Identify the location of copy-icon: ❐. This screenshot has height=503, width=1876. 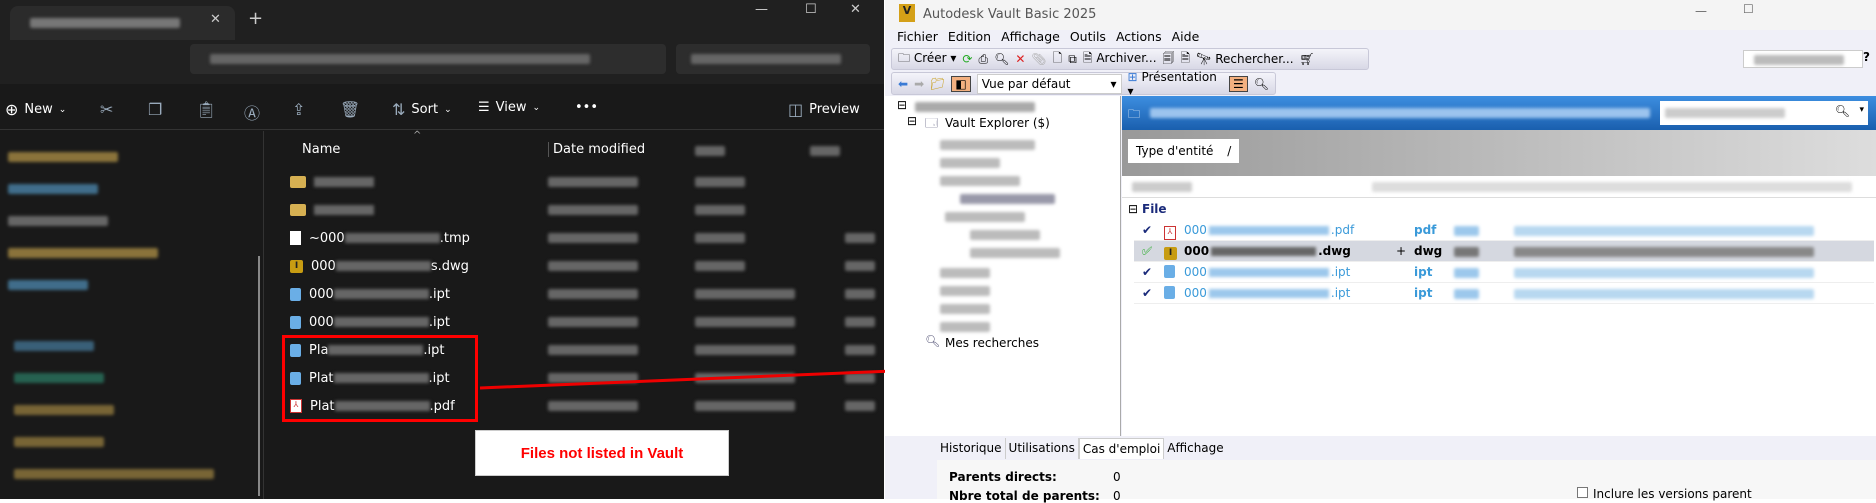
(155, 109).